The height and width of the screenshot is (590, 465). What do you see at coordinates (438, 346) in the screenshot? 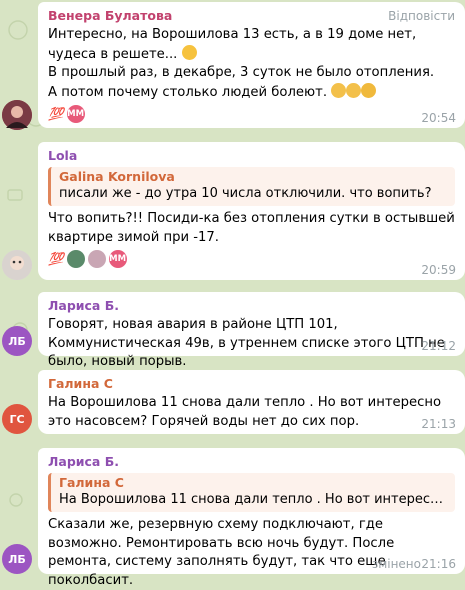
I see `message-time: 21:12` at bounding box center [438, 346].